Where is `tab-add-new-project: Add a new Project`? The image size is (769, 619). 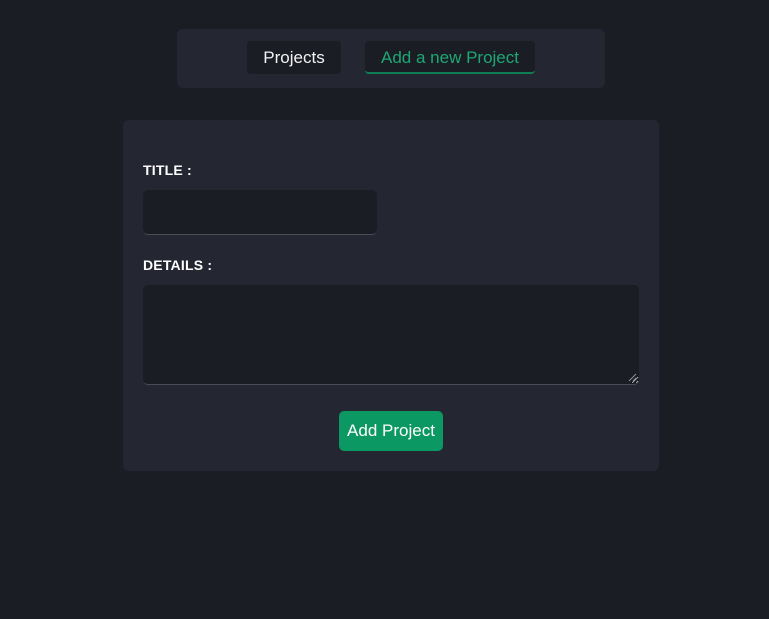 tab-add-new-project: Add a new Project is located at coordinates (450, 57).